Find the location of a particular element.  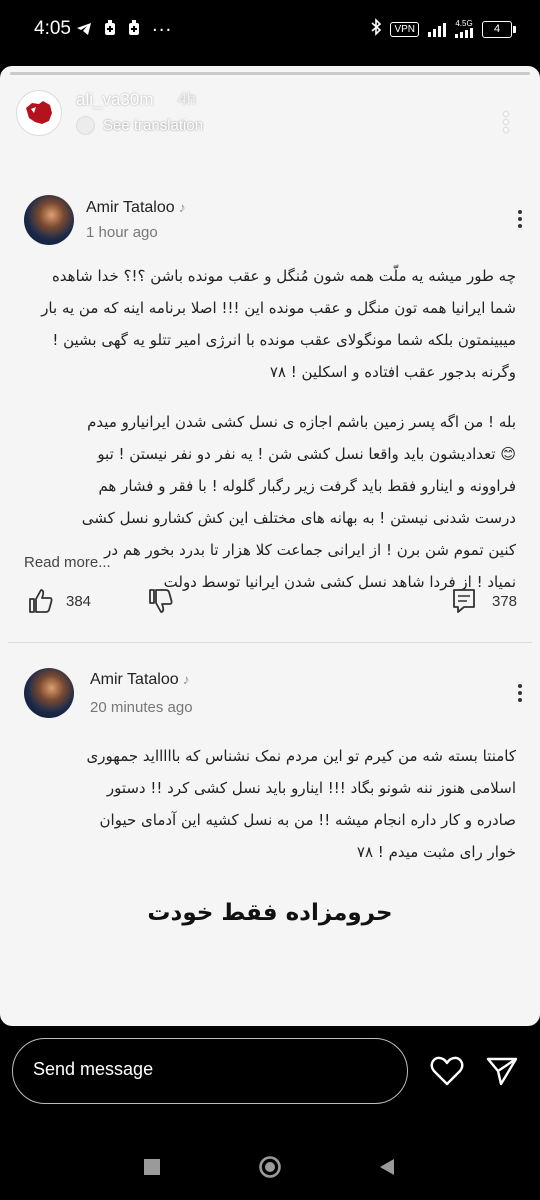

see-translation-button: See translation is located at coordinates (139, 125).